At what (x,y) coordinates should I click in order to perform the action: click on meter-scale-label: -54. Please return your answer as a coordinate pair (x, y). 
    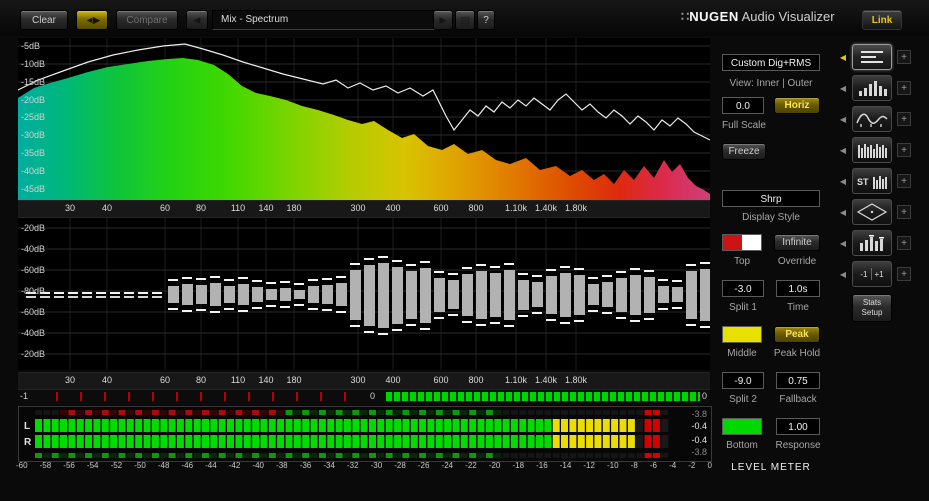
    Looking at the image, I should click on (92, 465).